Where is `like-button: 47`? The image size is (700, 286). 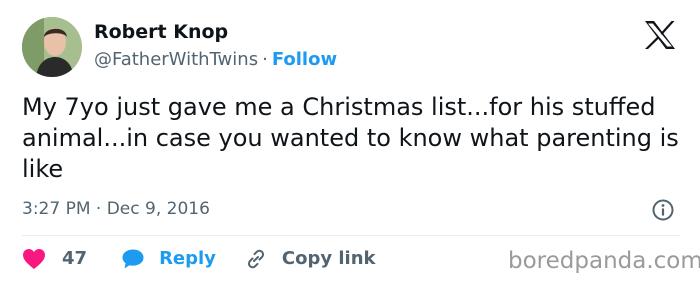
like-button: 47 is located at coordinates (71, 259).